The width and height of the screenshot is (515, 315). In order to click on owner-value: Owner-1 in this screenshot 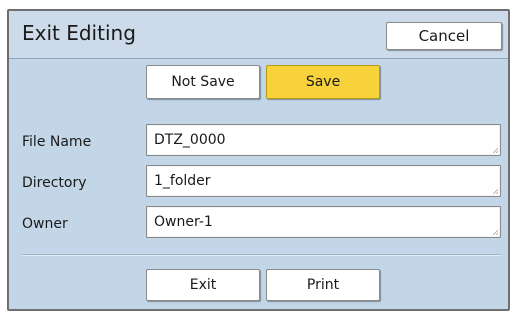, I will do `click(183, 222)`.